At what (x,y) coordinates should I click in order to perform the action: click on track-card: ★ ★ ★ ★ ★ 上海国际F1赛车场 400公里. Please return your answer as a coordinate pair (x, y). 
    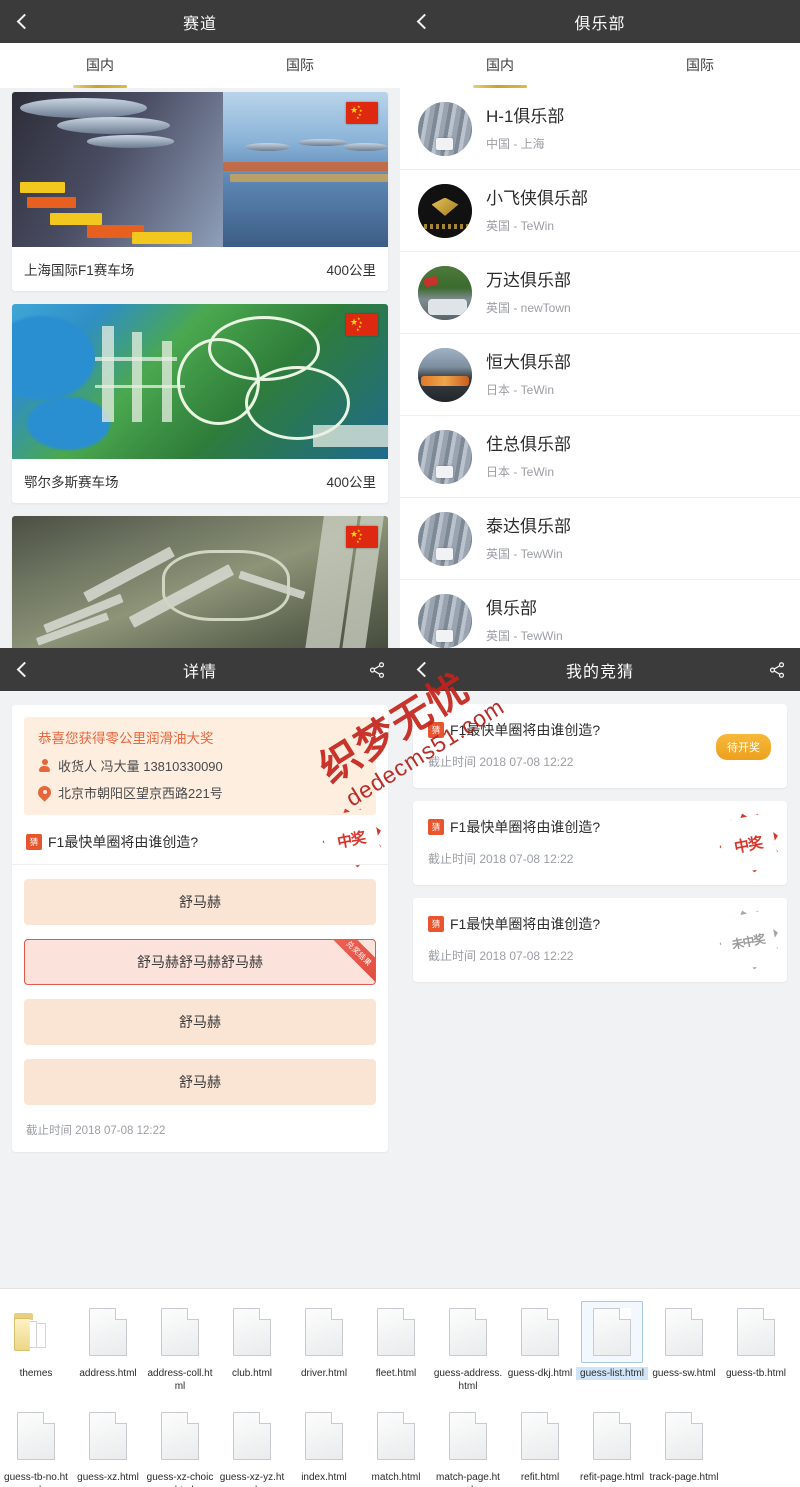
    Looking at the image, I should click on (200, 191).